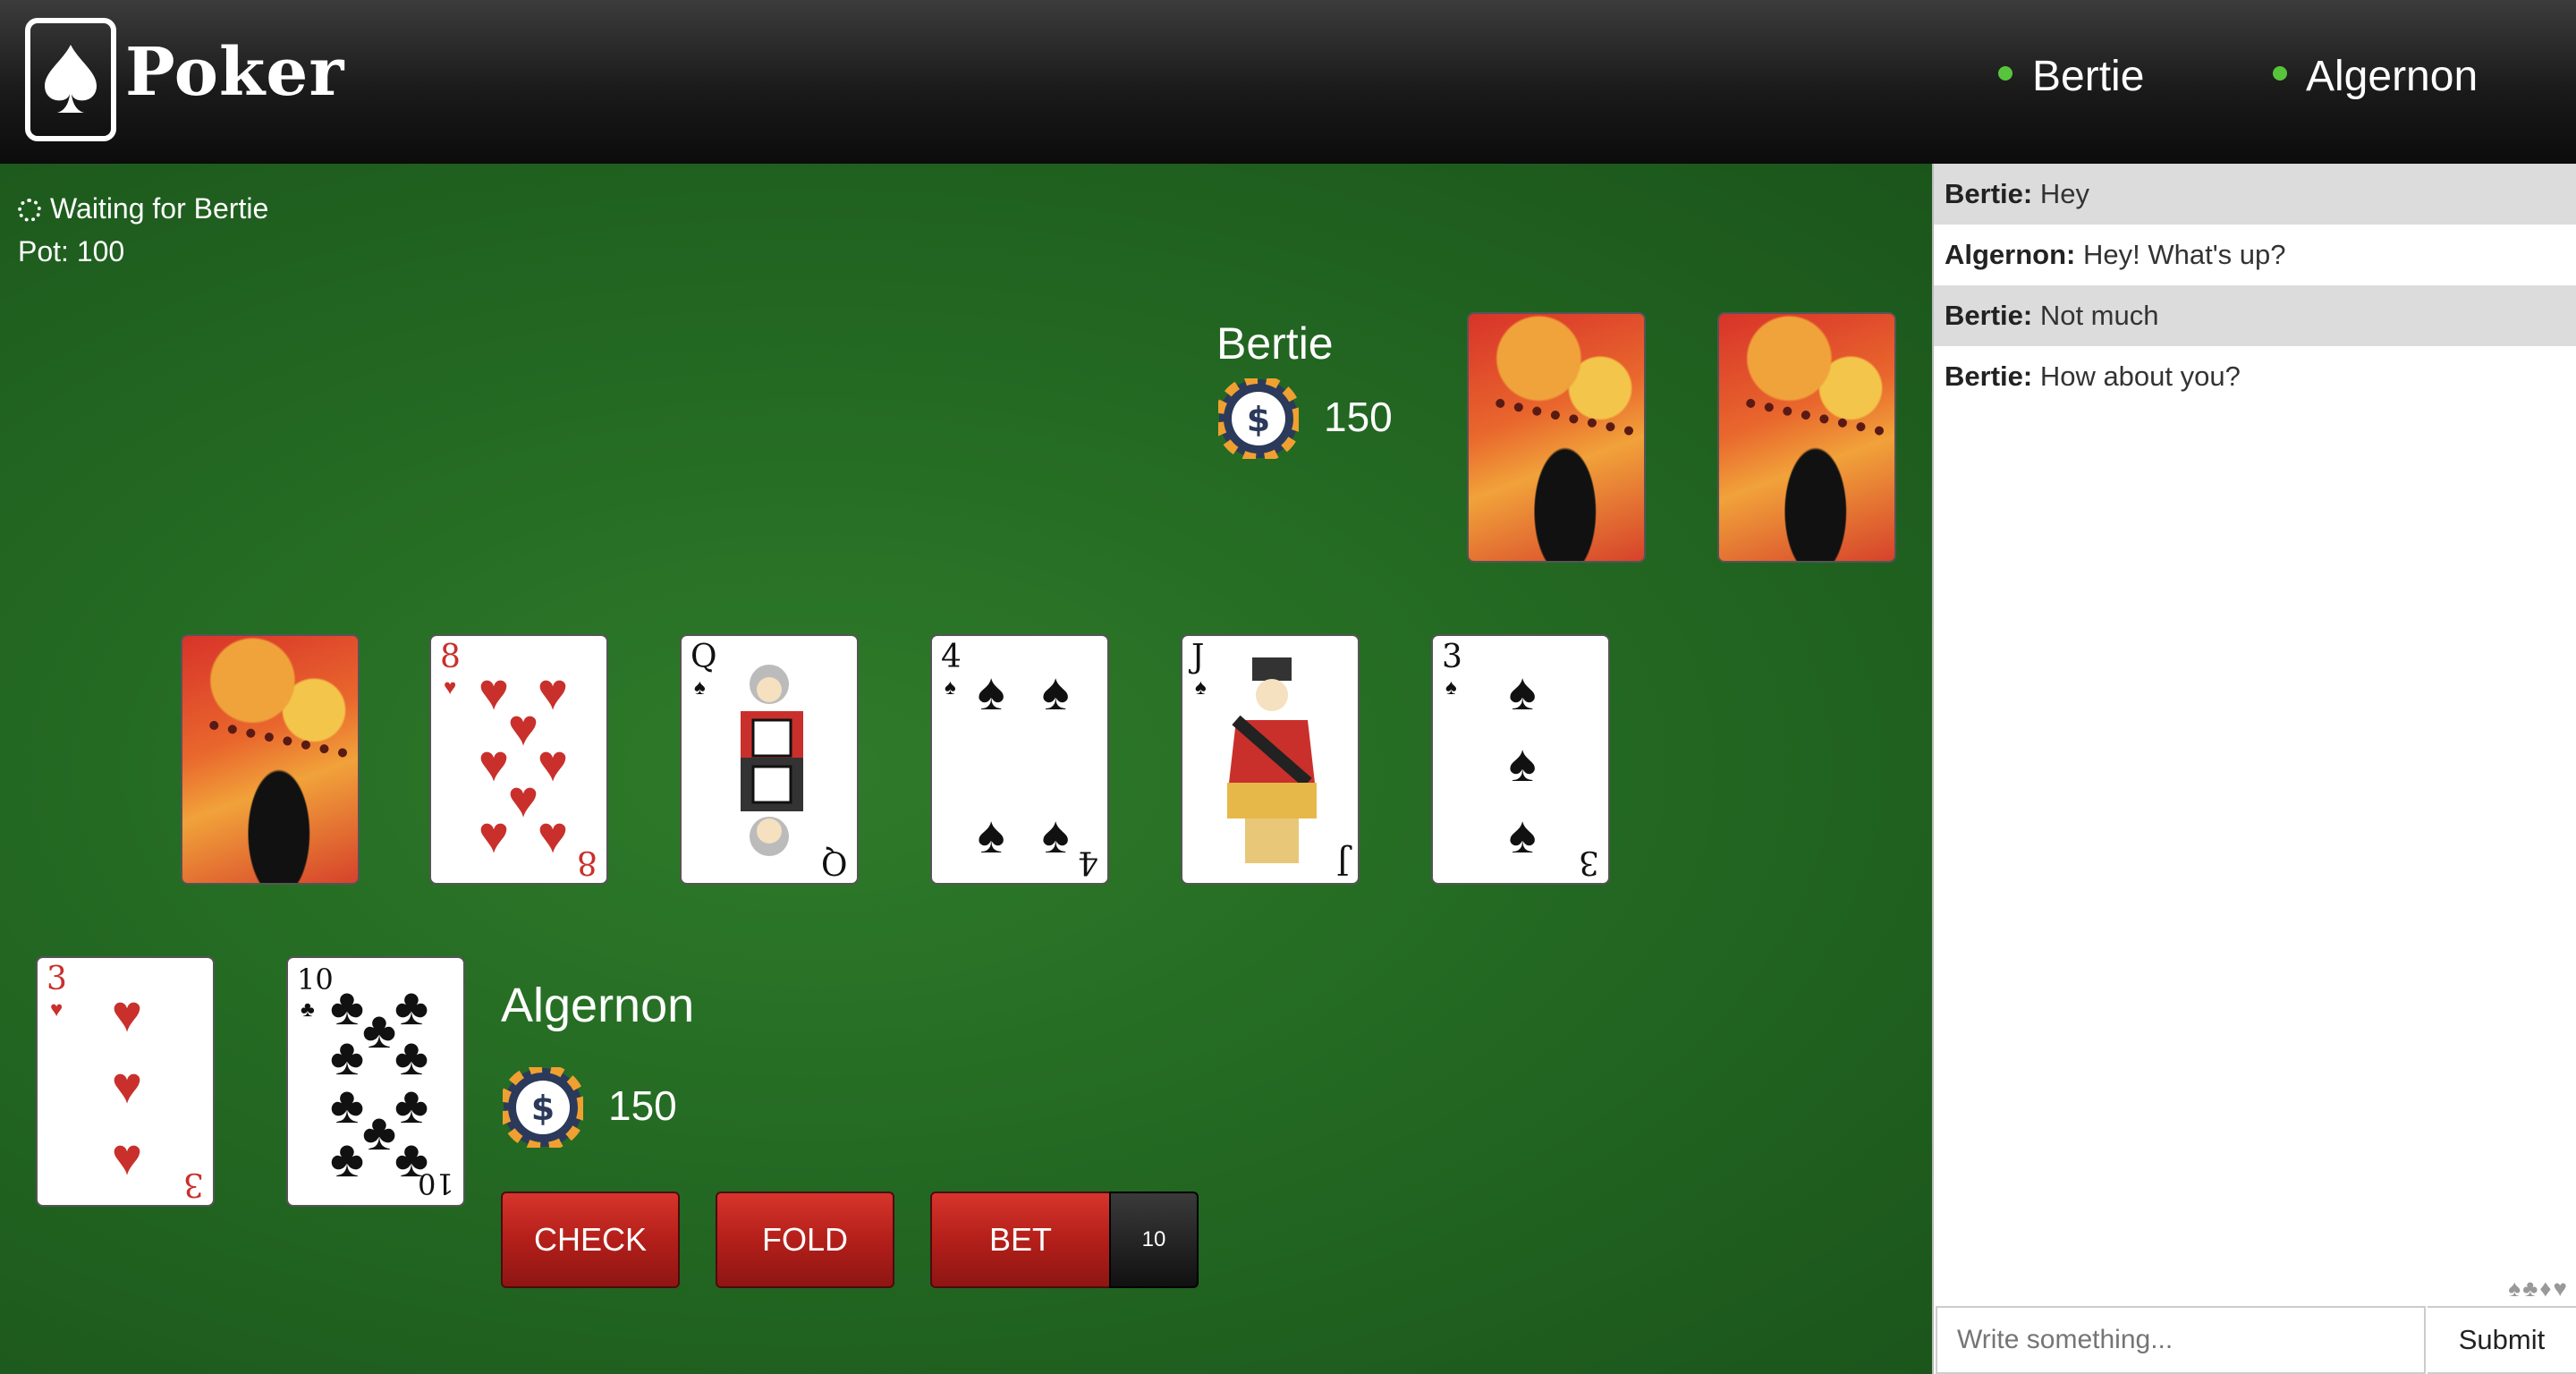 This screenshot has width=2576, height=1374. What do you see at coordinates (1275, 343) in the screenshot?
I see `opponent-name: Bertie` at bounding box center [1275, 343].